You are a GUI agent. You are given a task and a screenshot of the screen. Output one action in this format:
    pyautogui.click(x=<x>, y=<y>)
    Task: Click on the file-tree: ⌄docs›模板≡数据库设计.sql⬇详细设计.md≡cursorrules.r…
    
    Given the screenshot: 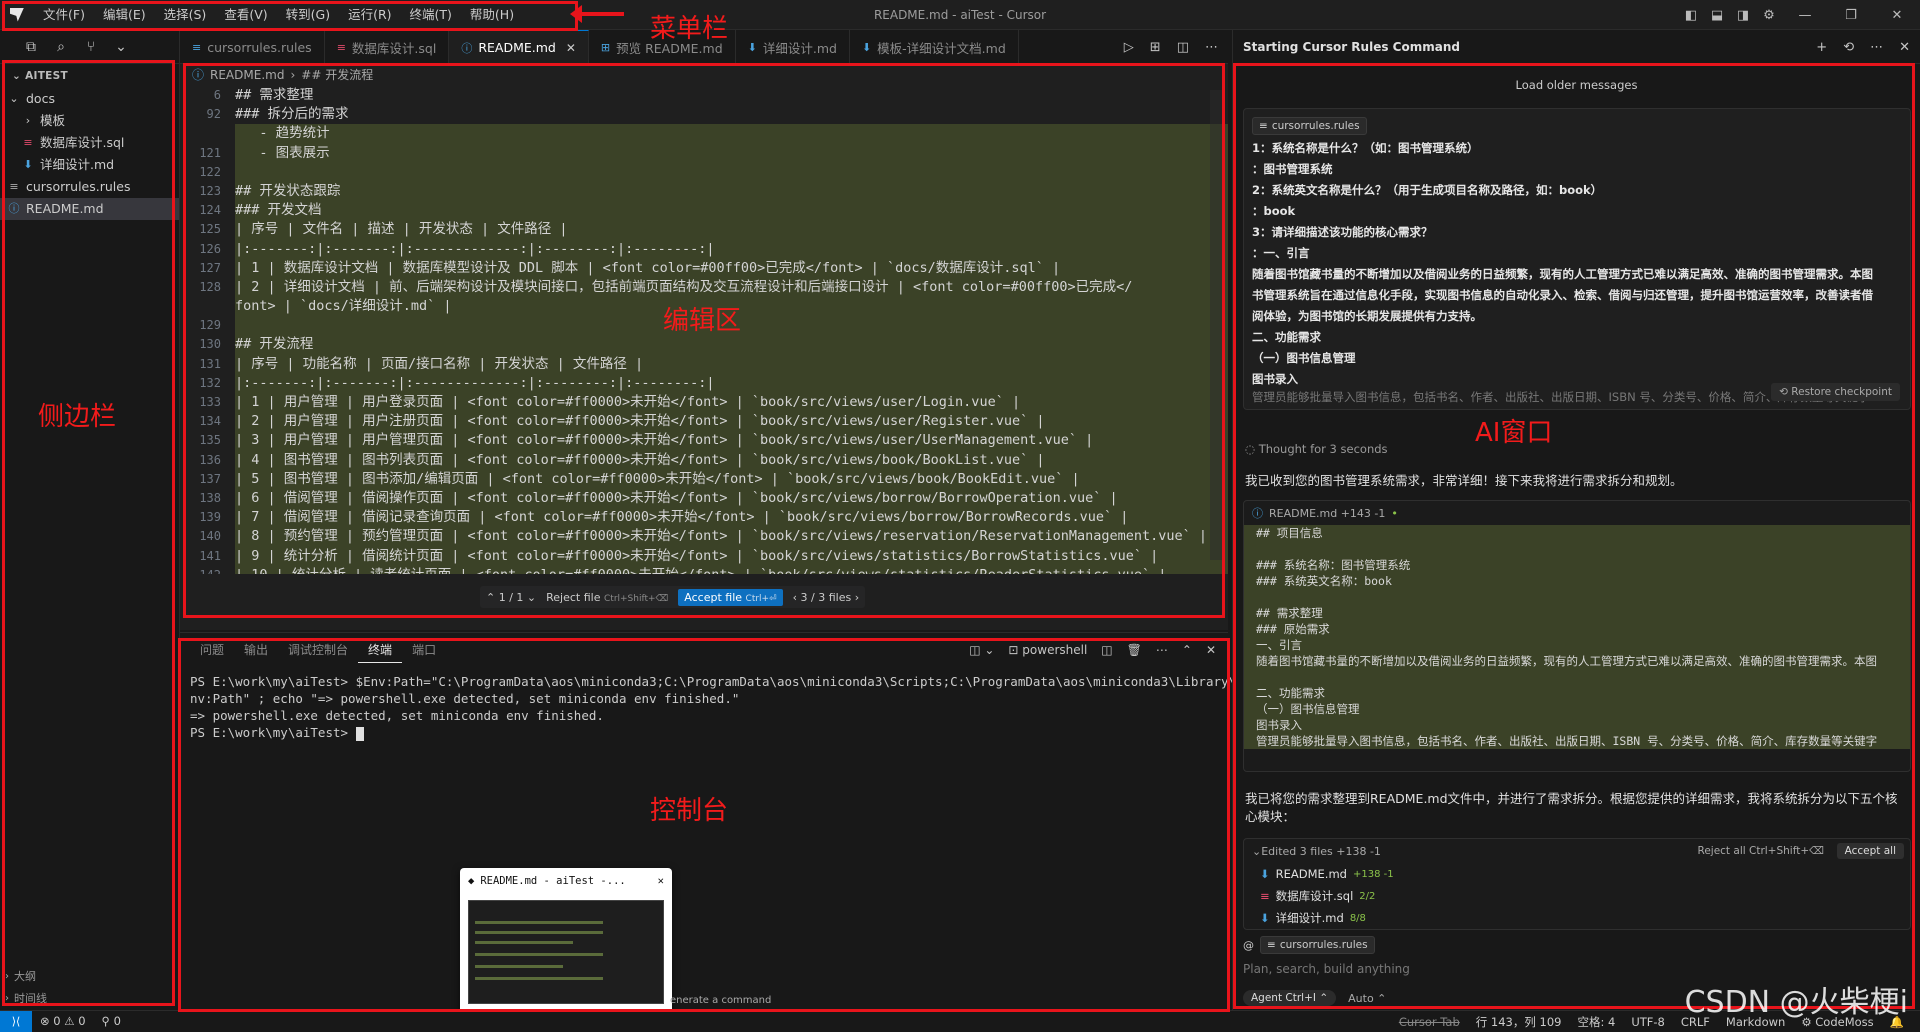 What is the action you would take?
    pyautogui.click(x=89, y=154)
    